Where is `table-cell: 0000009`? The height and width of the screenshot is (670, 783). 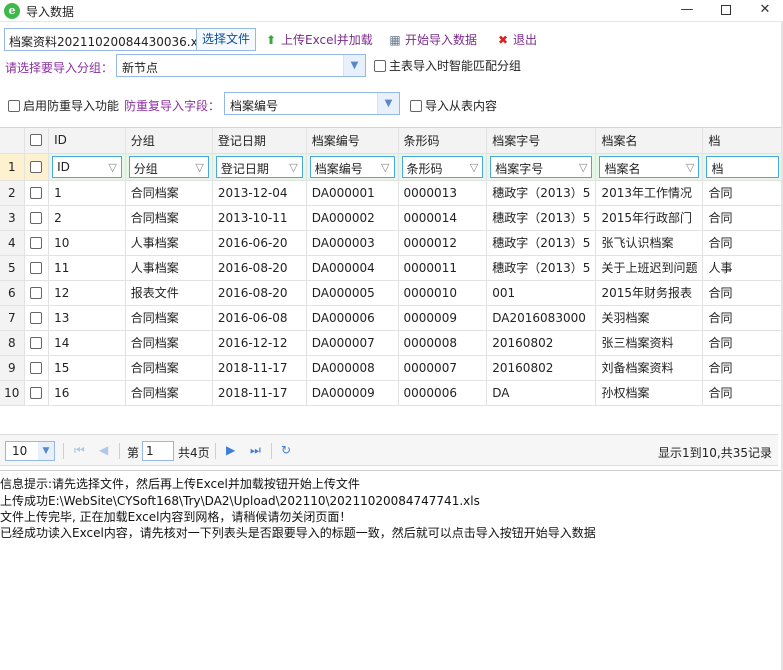 table-cell: 0000009 is located at coordinates (443, 318).